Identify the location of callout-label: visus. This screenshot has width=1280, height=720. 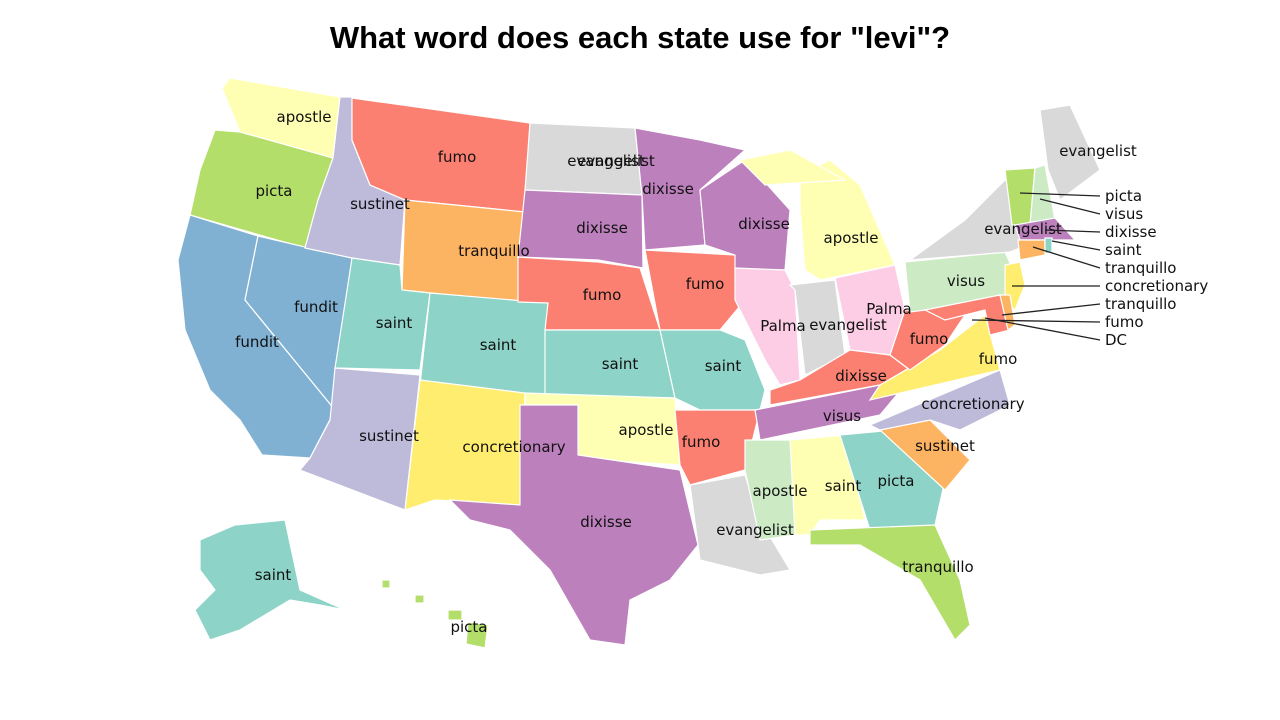
(1124, 214).